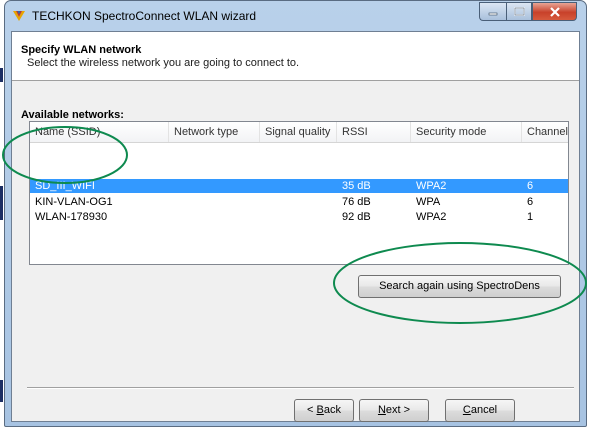 The height and width of the screenshot is (429, 589). Describe the element at coordinates (466, 410) in the screenshot. I see `cancel-button-accesskey: C` at that location.